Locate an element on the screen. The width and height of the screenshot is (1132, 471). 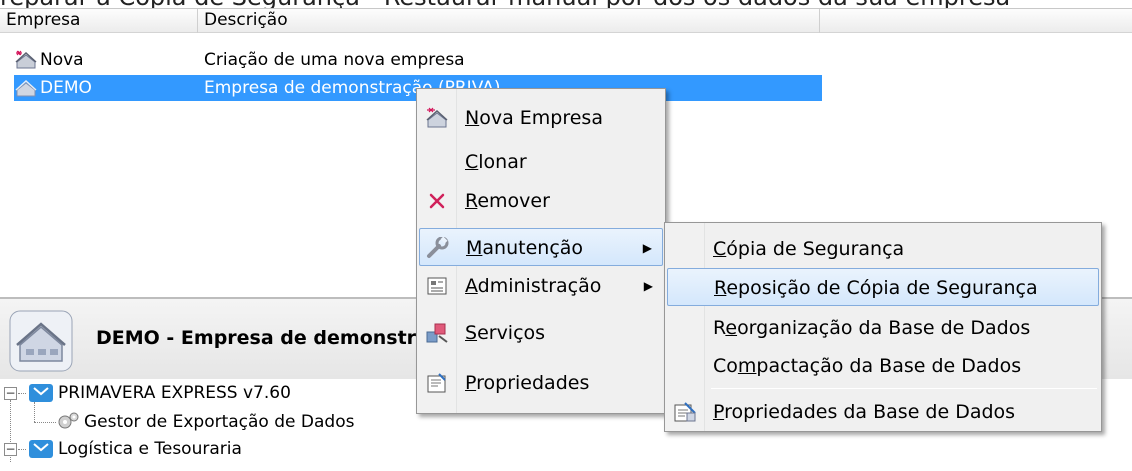
menu-separator is located at coordinates (904, 388).